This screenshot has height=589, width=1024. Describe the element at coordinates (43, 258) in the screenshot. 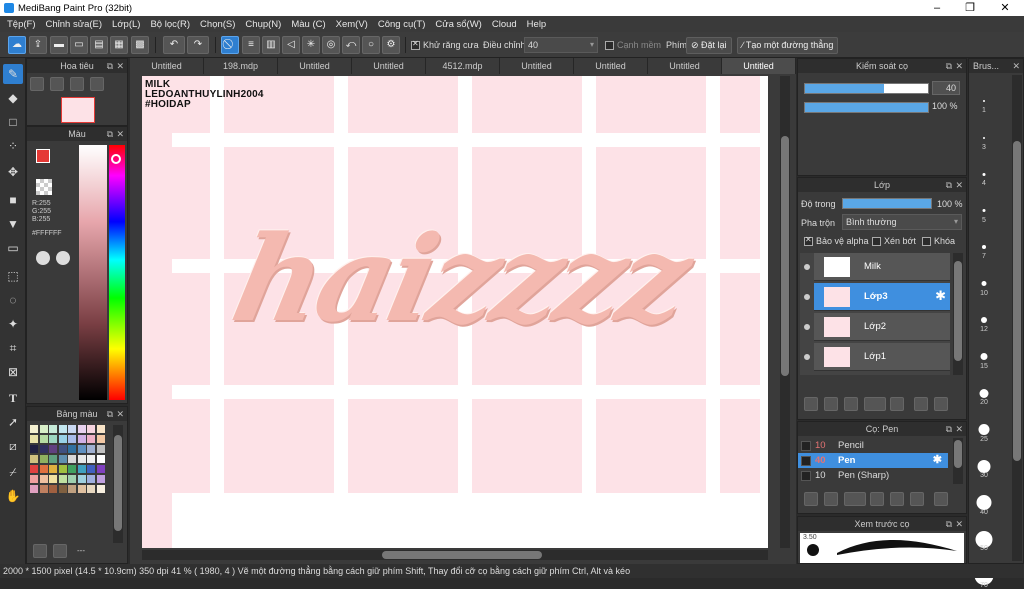

I see `palette-icon` at that location.